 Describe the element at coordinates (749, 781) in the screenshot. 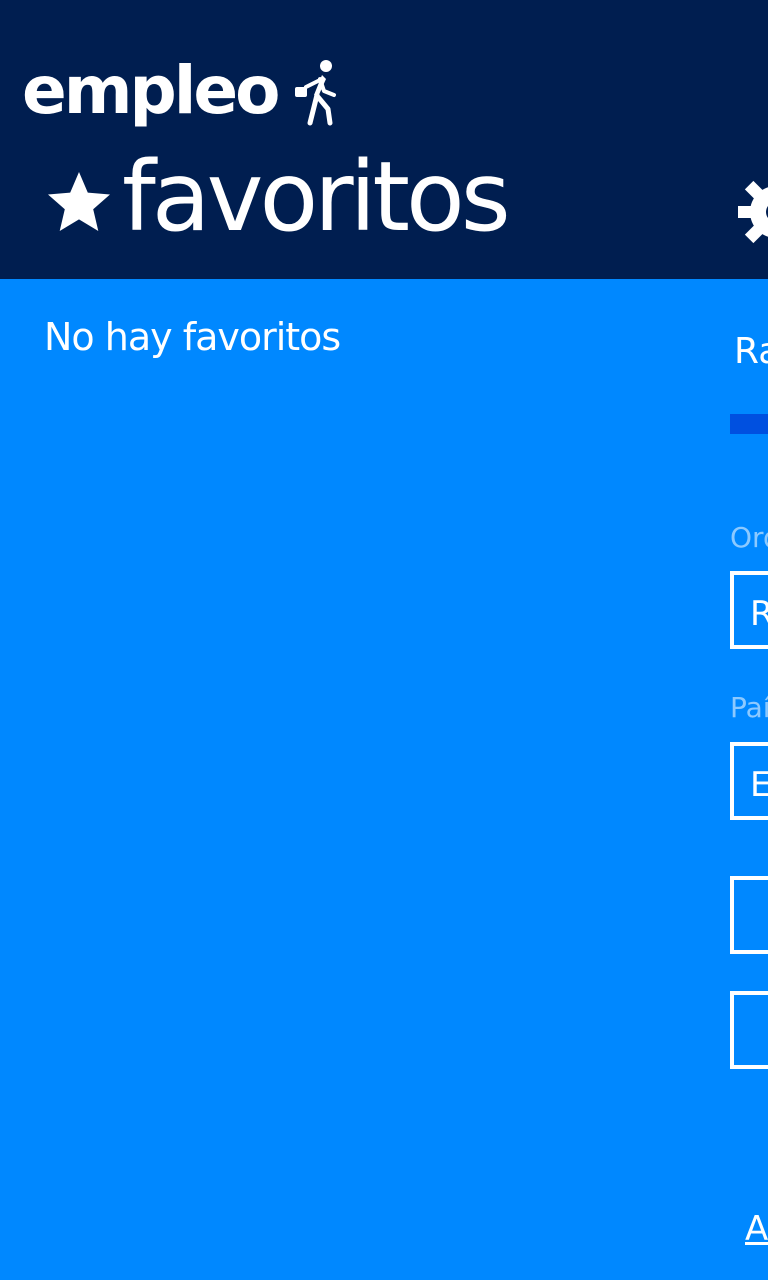

I see `country-select: E` at that location.